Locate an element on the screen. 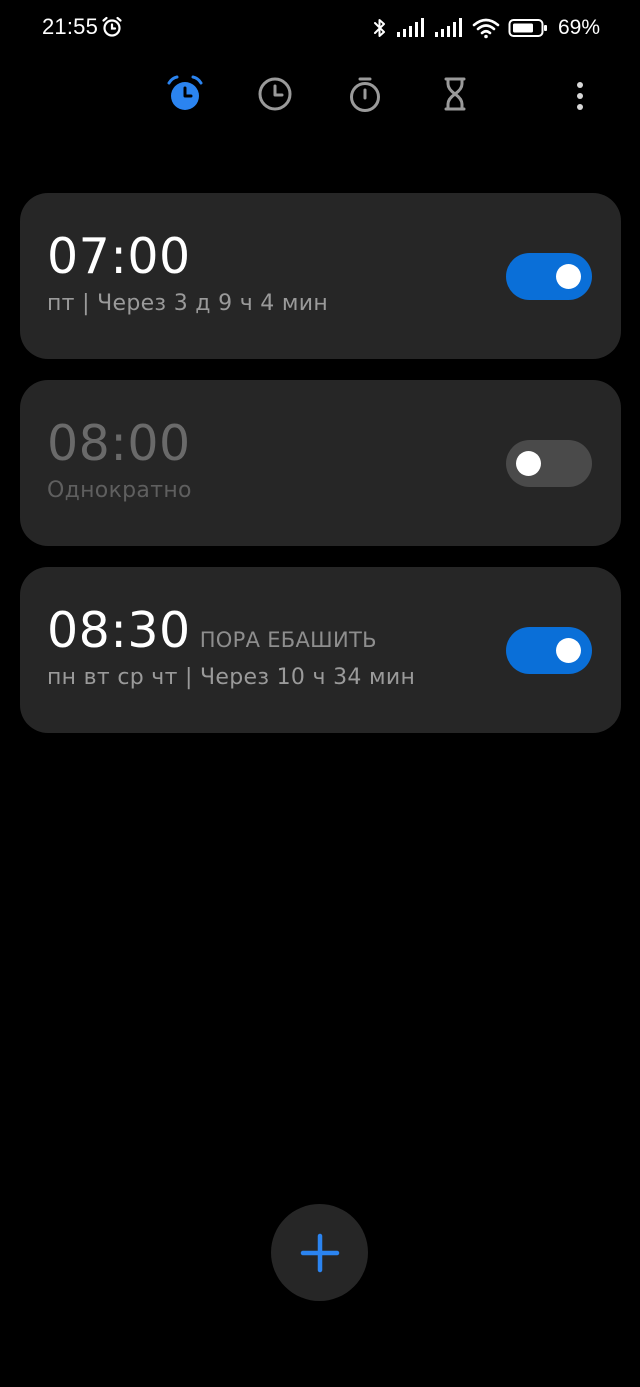  tab-alarm is located at coordinates (185, 94).